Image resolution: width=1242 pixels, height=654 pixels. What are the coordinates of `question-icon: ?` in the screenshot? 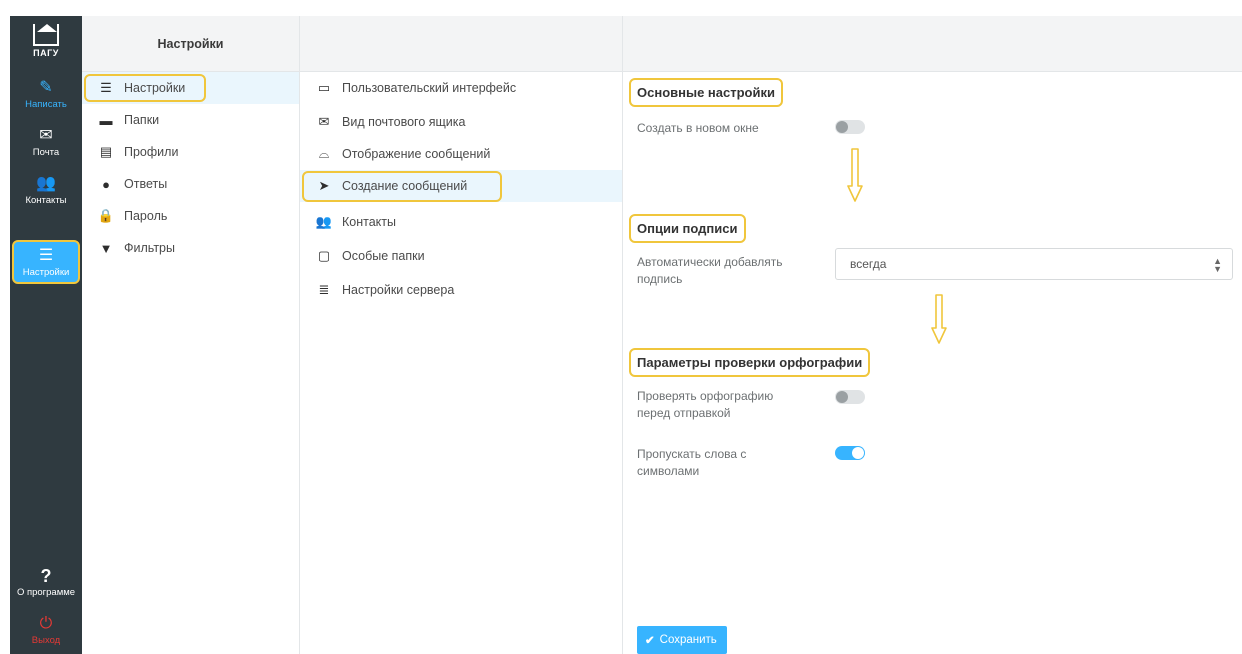 It's located at (46, 575).